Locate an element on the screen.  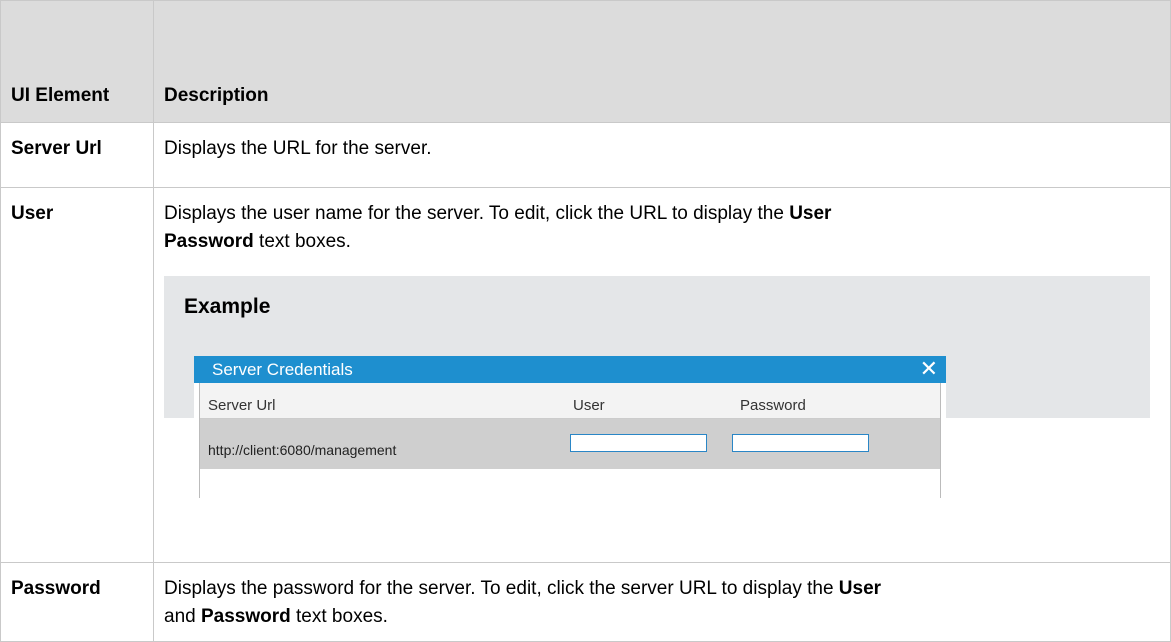
grid-column-user: User is located at coordinates (589, 406).